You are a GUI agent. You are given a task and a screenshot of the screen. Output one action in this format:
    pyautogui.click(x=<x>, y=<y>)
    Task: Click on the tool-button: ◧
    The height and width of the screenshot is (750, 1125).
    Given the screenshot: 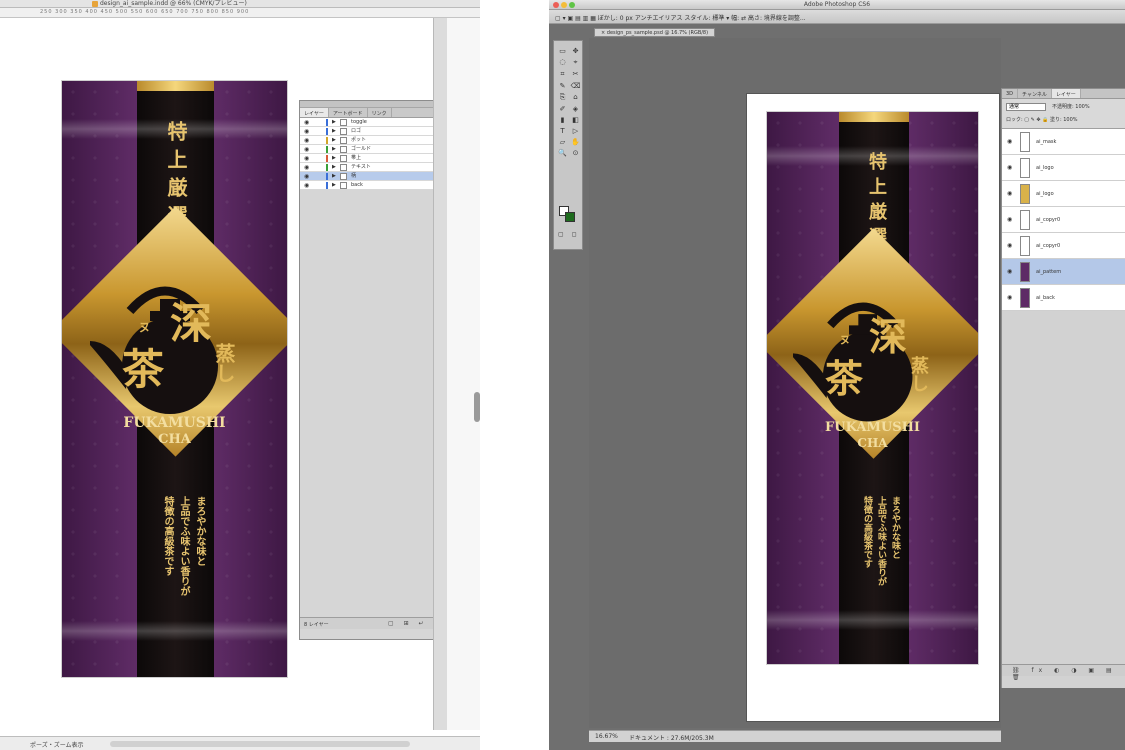 What is the action you would take?
    pyautogui.click(x=575, y=120)
    